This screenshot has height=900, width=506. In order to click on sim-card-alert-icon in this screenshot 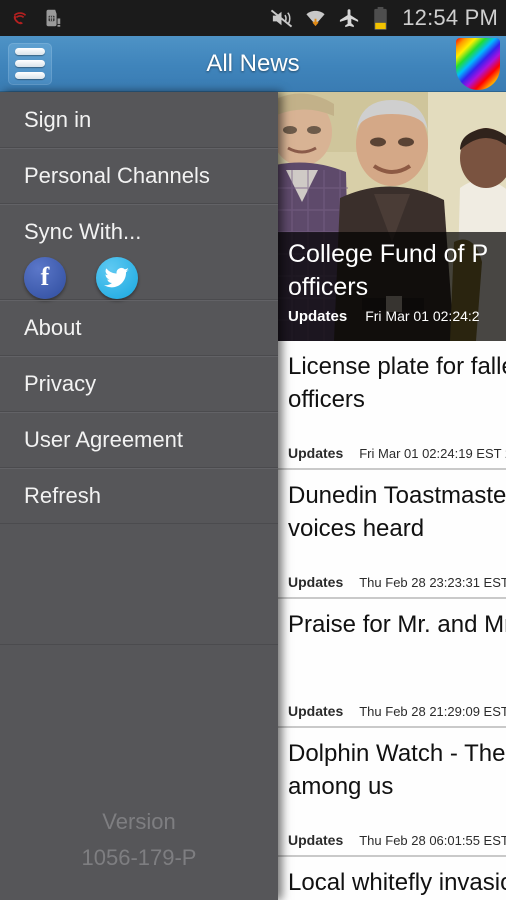, I will do `click(52, 18)`.